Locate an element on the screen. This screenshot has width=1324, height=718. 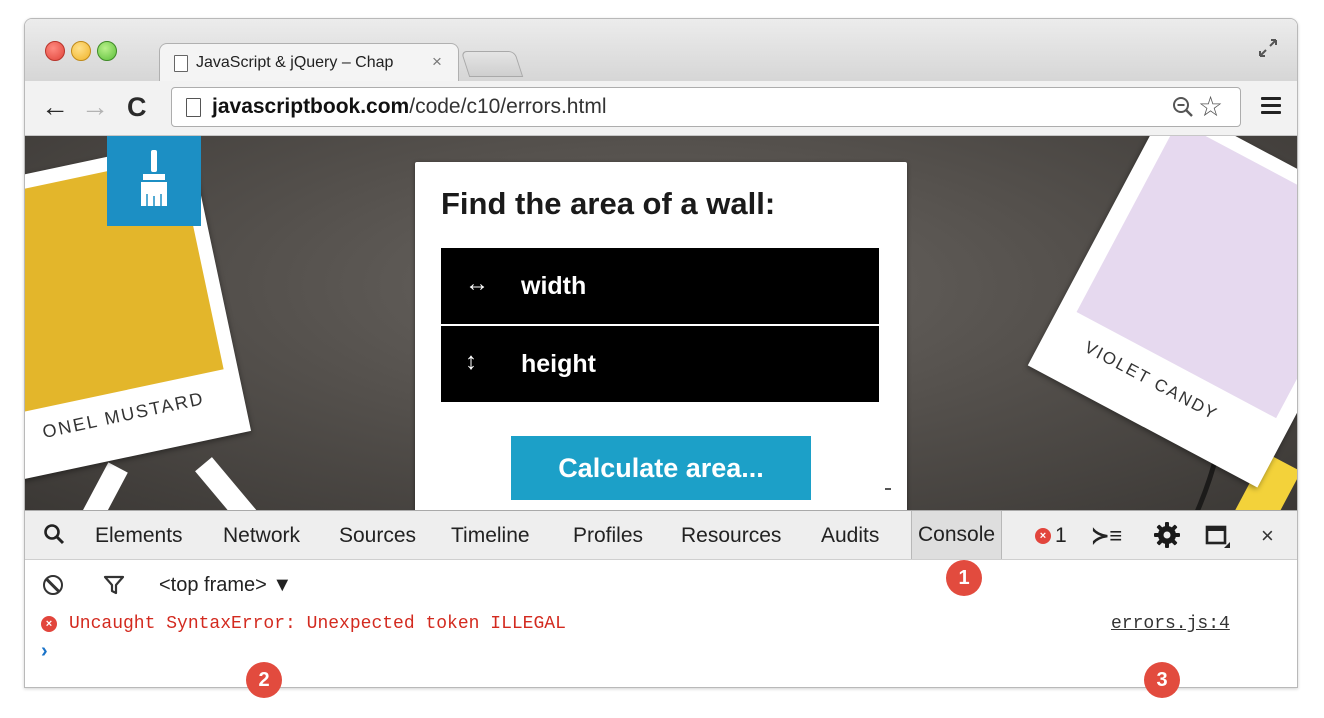
tab-resources: Resources is located at coordinates (731, 536).